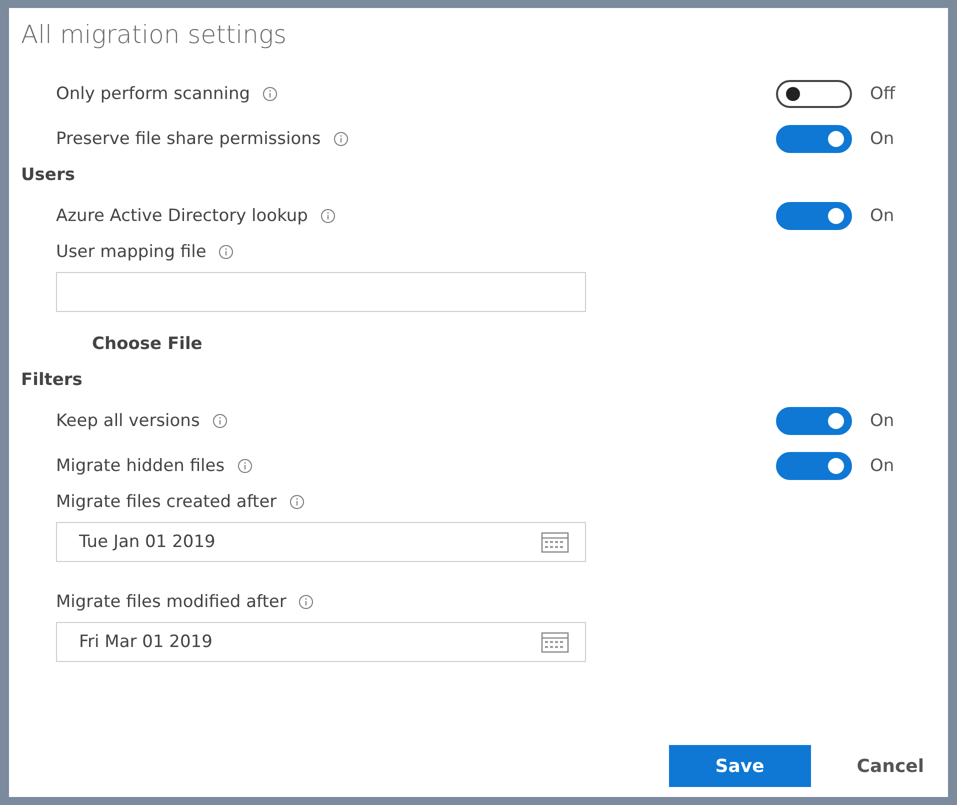 This screenshot has height=805, width=957. Describe the element at coordinates (321, 542) in the screenshot. I see `date-field: Tue Jan 01 2019` at that location.